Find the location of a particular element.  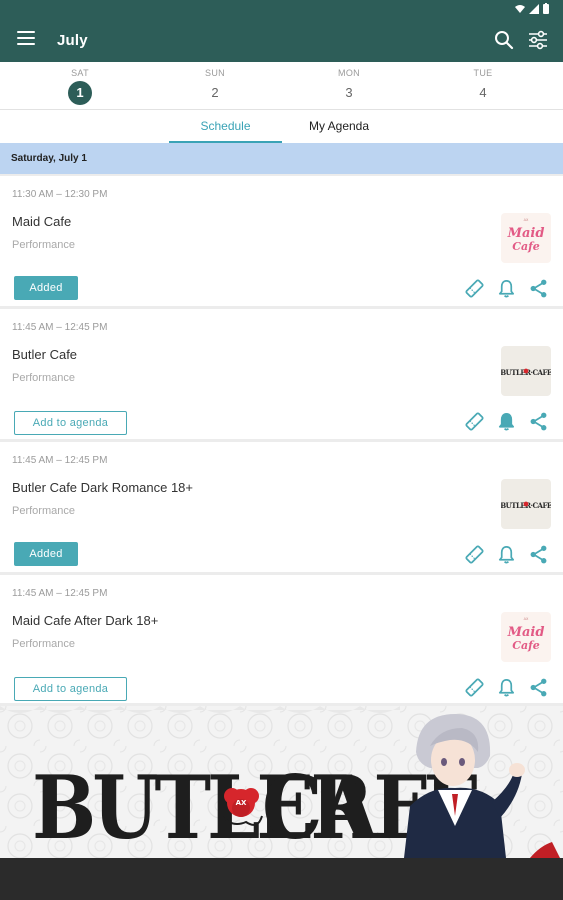

day-sat: SAT 1 is located at coordinates (80, 86).